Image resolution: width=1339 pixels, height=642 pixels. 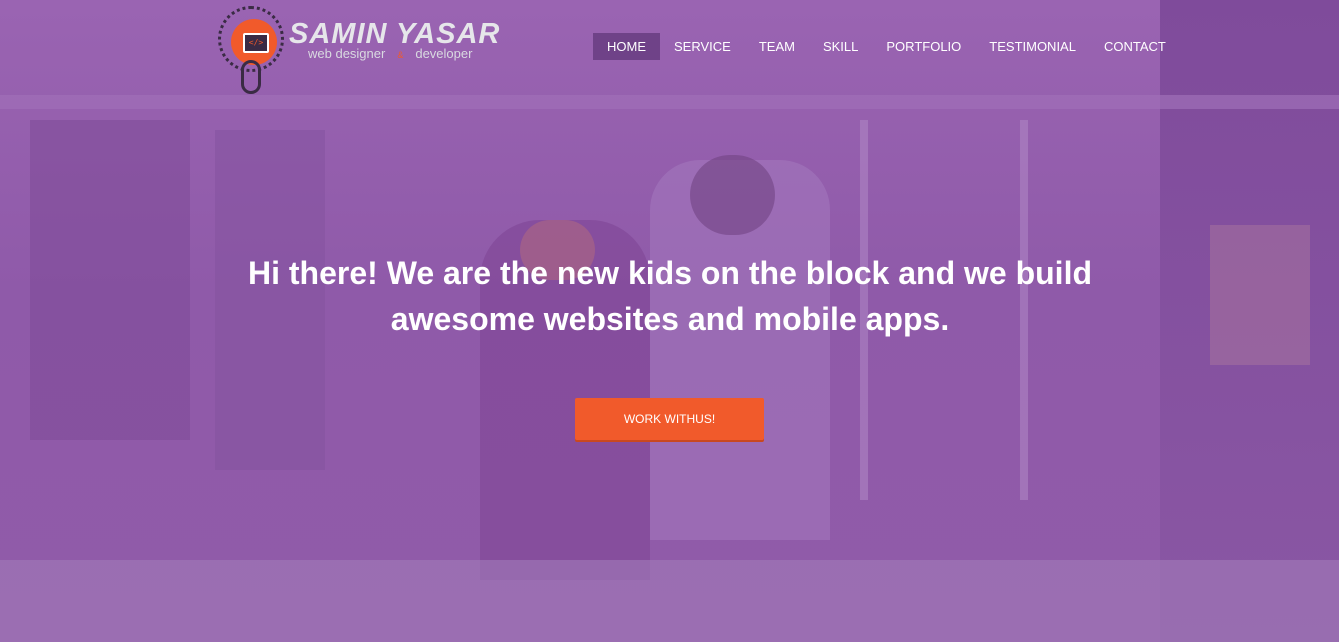 What do you see at coordinates (390, 53) in the screenshot?
I see `logo-tagline: web designer & developer` at bounding box center [390, 53].